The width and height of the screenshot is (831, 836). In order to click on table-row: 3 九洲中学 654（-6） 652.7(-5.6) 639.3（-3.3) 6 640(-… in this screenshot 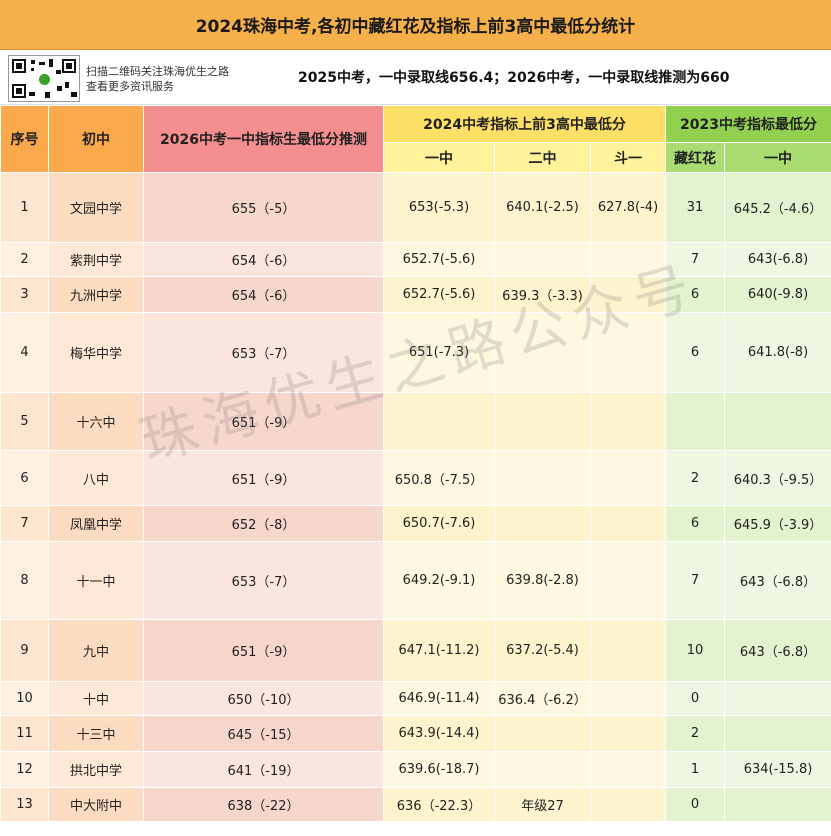, I will do `click(415, 294)`.